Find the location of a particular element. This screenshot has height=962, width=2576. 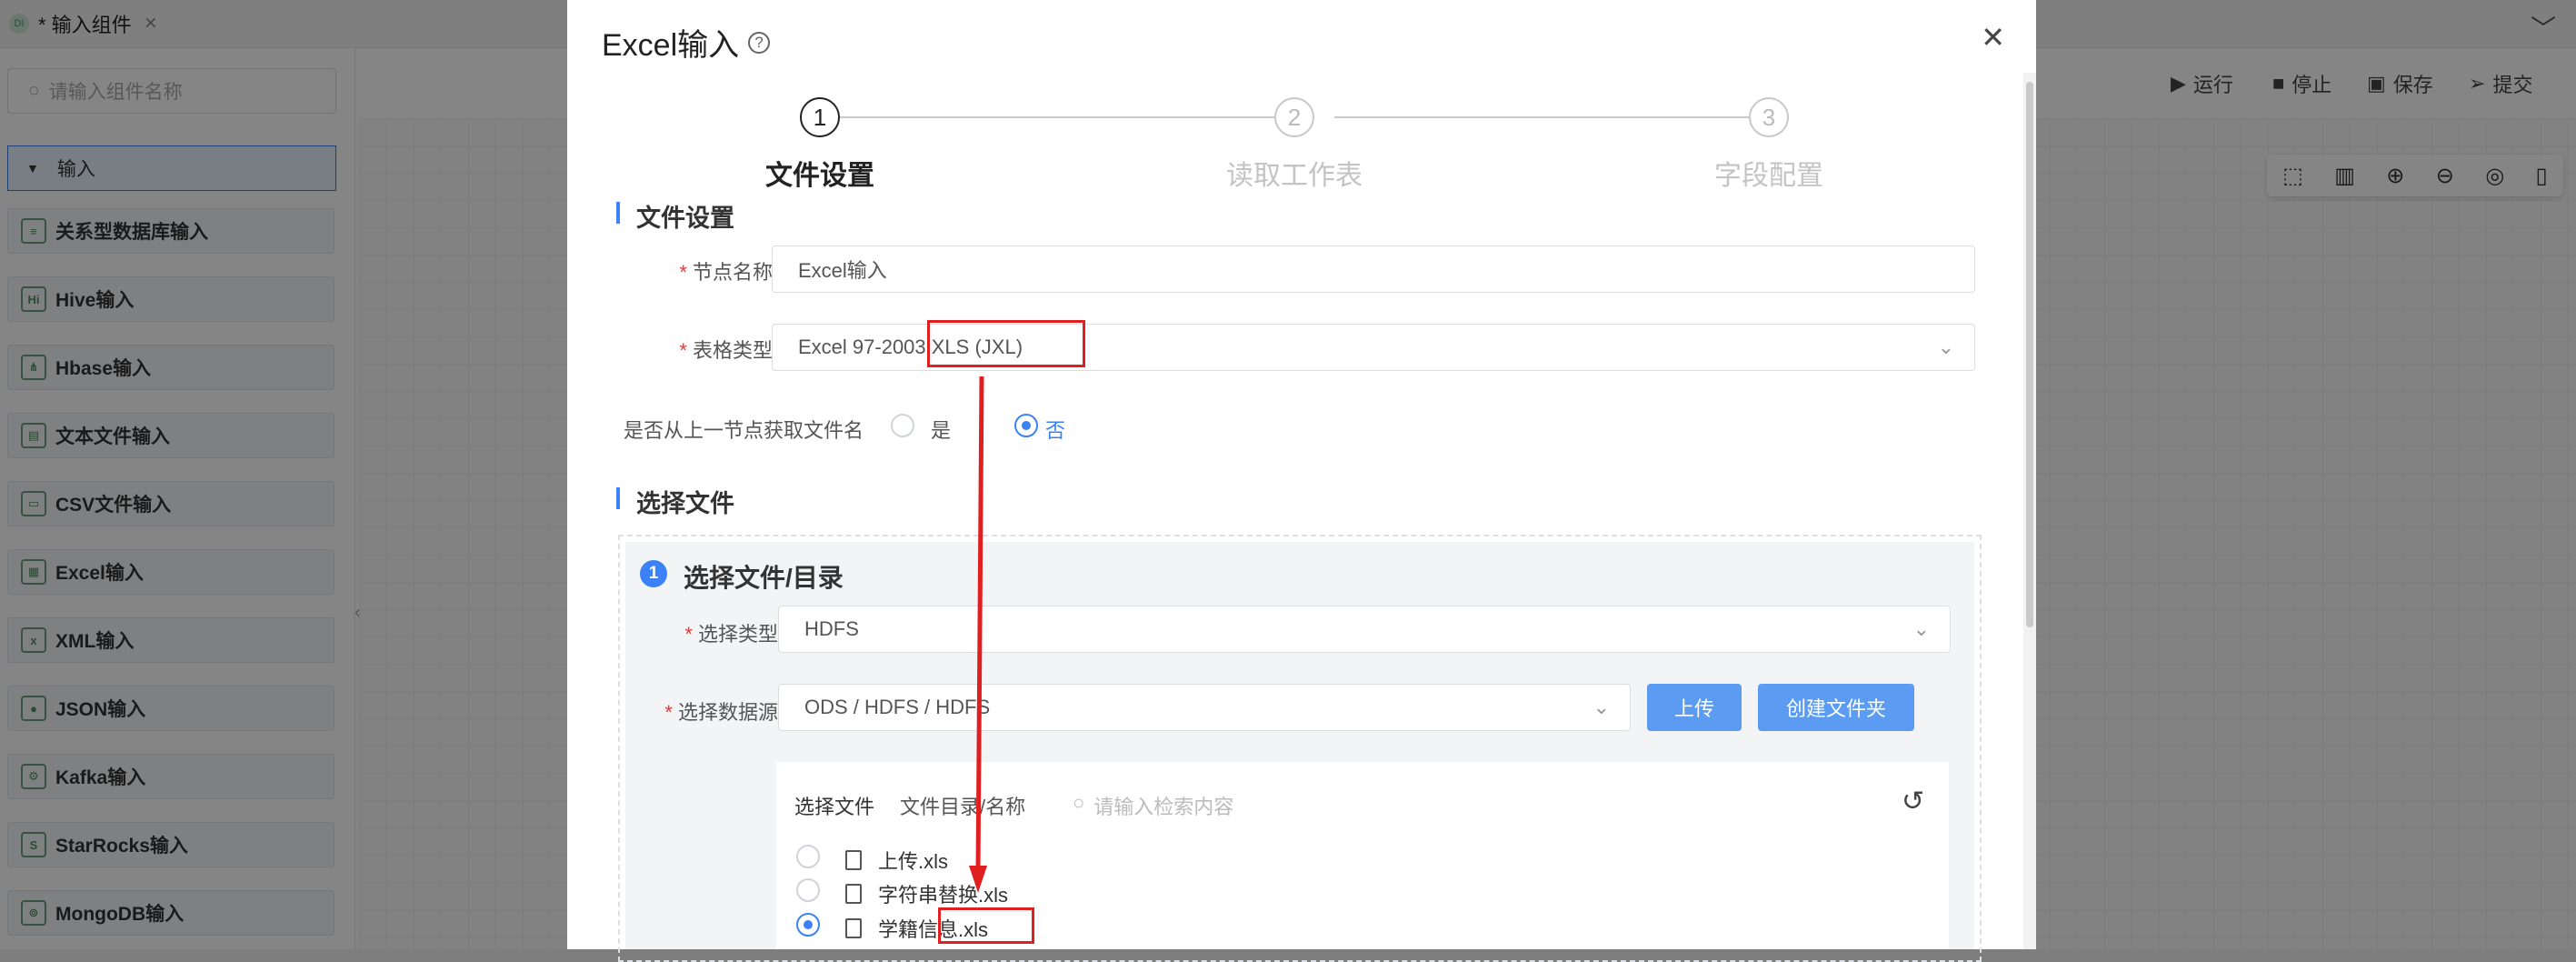

select-type-value: HDFS is located at coordinates (831, 628).